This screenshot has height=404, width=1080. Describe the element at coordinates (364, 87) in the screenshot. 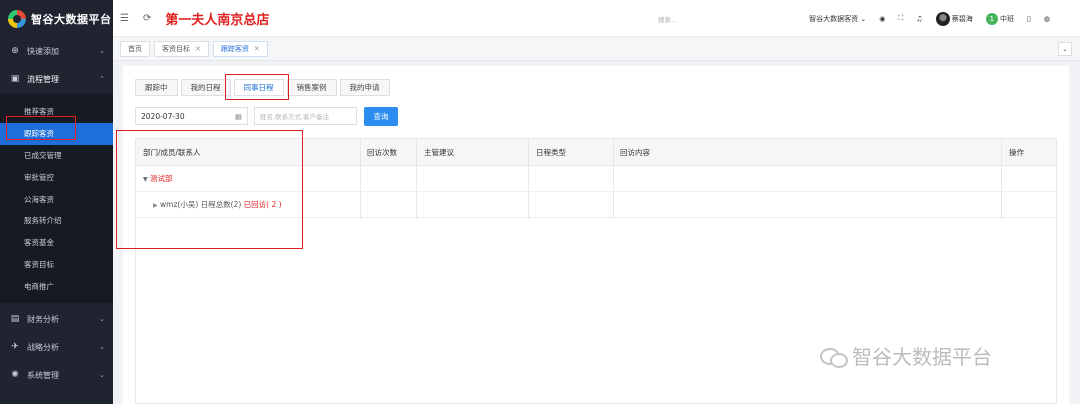

I see `tab-my-requests: 我的申请` at that location.